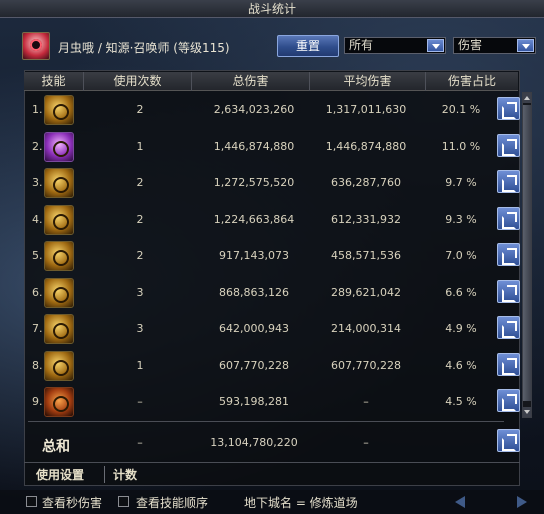  Describe the element at coordinates (494, 45) in the screenshot. I see `metric-select: 伤害` at that location.